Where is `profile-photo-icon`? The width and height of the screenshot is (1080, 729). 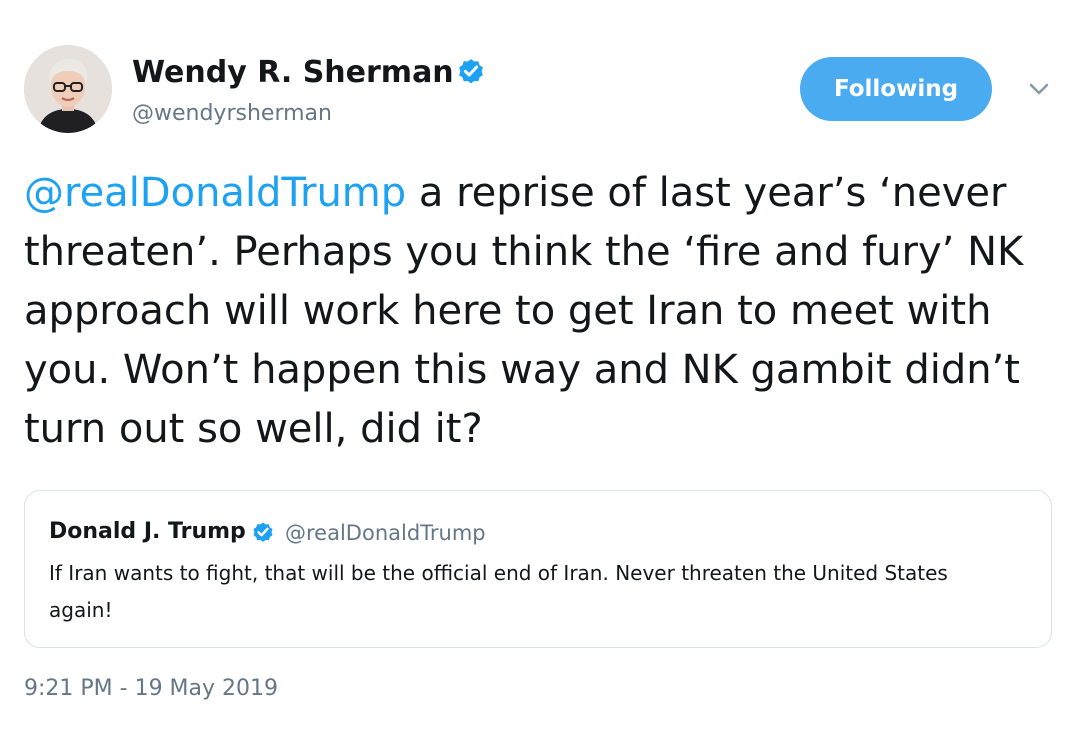 profile-photo-icon is located at coordinates (68, 89).